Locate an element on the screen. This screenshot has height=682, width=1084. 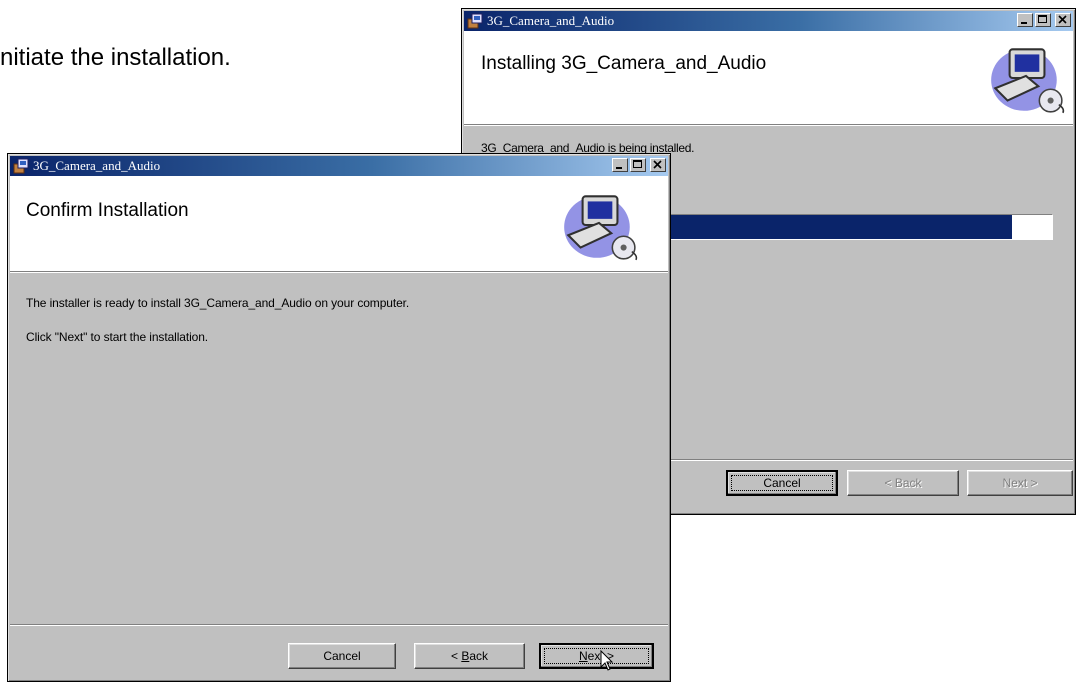
back-button: < Back is located at coordinates (469, 656).